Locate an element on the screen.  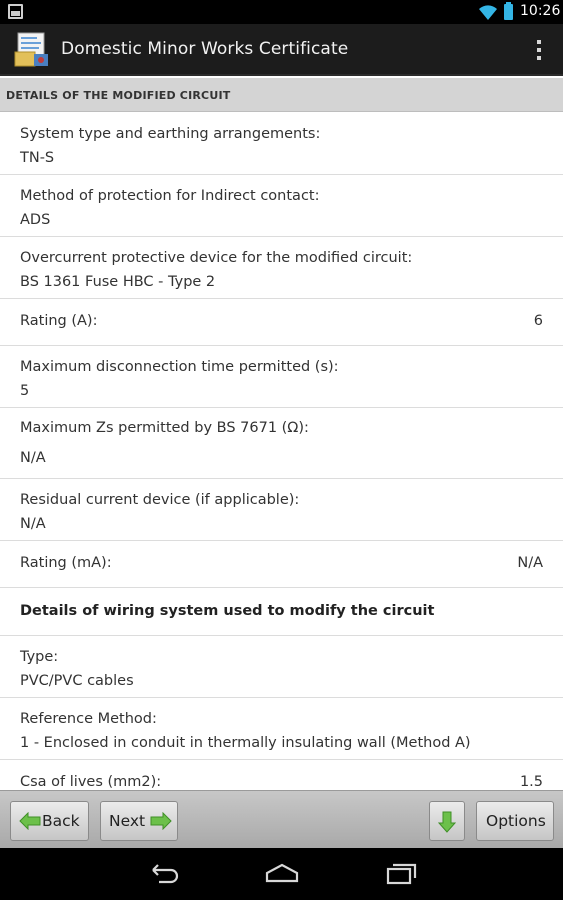
next-arrow-icon is located at coordinates (161, 821).